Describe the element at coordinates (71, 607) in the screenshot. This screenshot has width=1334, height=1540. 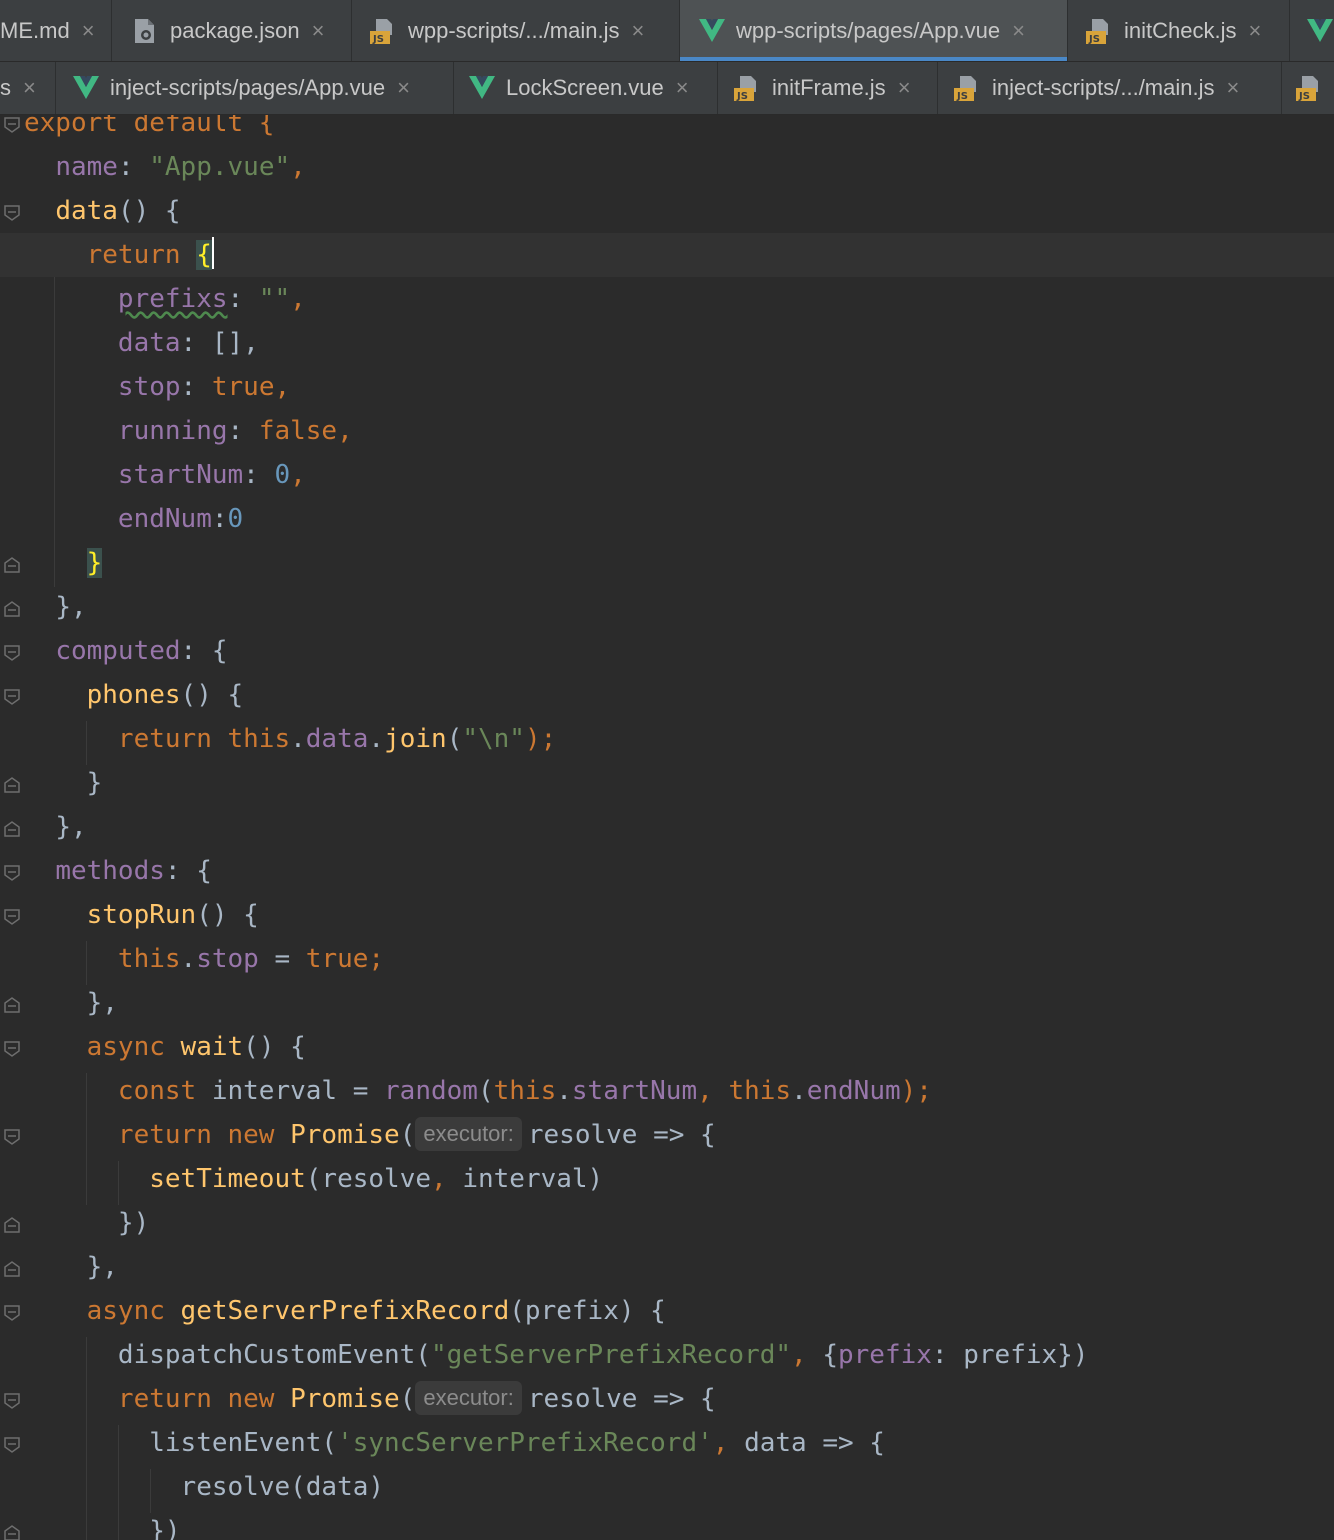
I see `code-token: },` at that location.